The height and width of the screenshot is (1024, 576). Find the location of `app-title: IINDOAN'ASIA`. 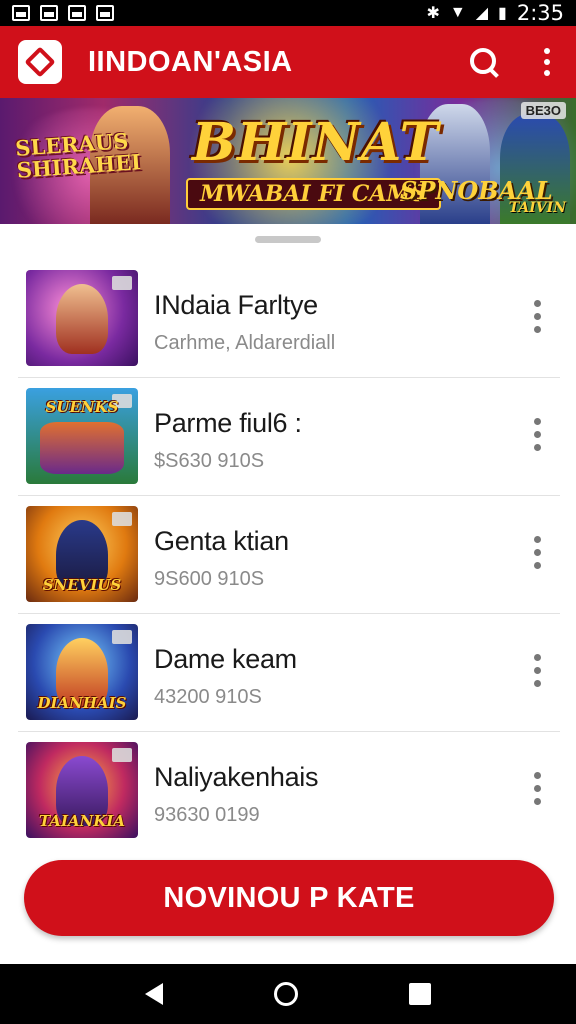

app-title: IINDOAN'ASIA is located at coordinates (190, 61).